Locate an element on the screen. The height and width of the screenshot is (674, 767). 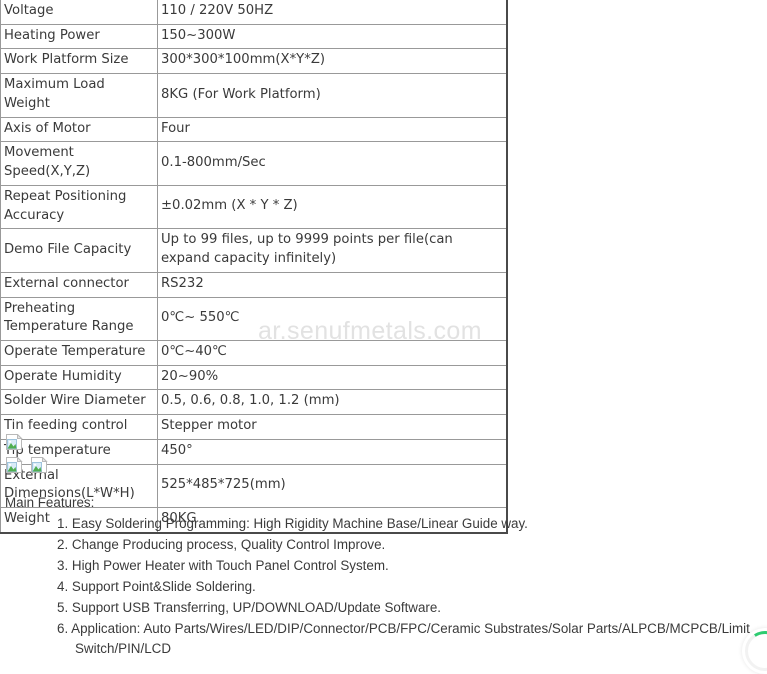
spec-label-cell: Heating Power is located at coordinates (79, 36).